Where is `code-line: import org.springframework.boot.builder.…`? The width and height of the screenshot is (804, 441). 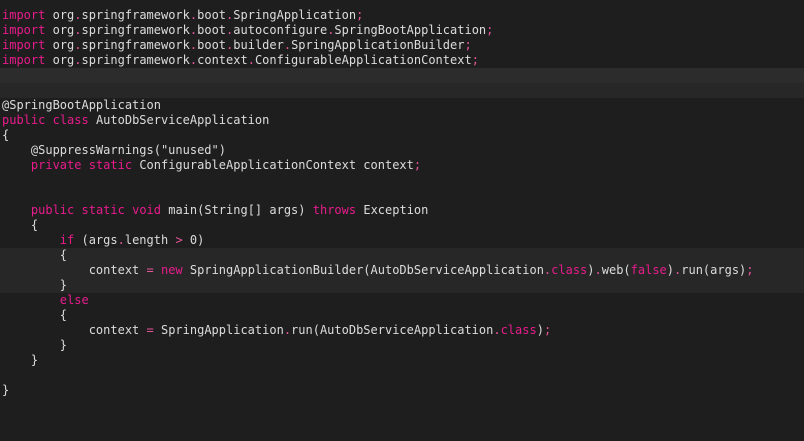
code-line: import org.springframework.boot.builder.… is located at coordinates (402, 45).